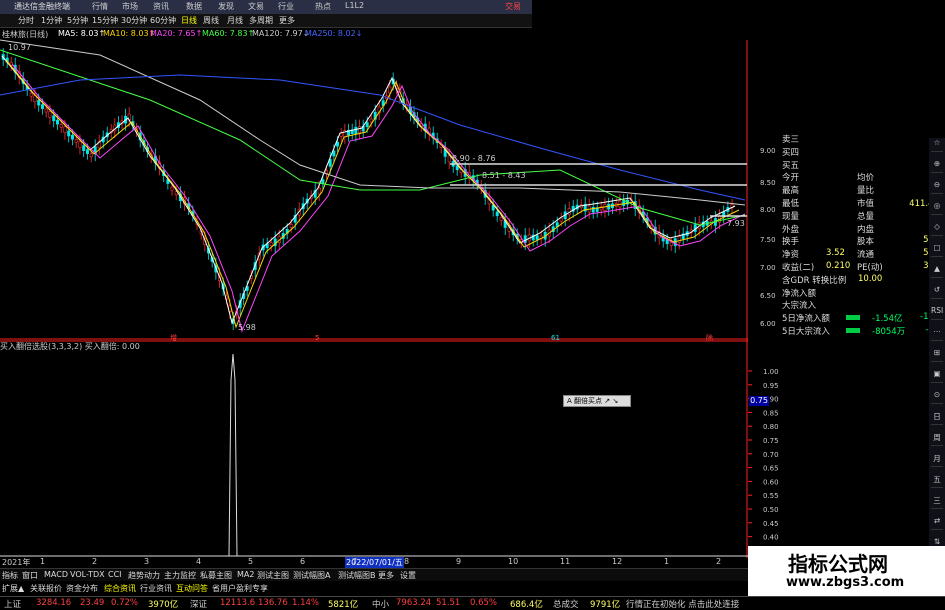  Describe the element at coordinates (323, 6) in the screenshot. I see `menu-hot: 热点` at that location.